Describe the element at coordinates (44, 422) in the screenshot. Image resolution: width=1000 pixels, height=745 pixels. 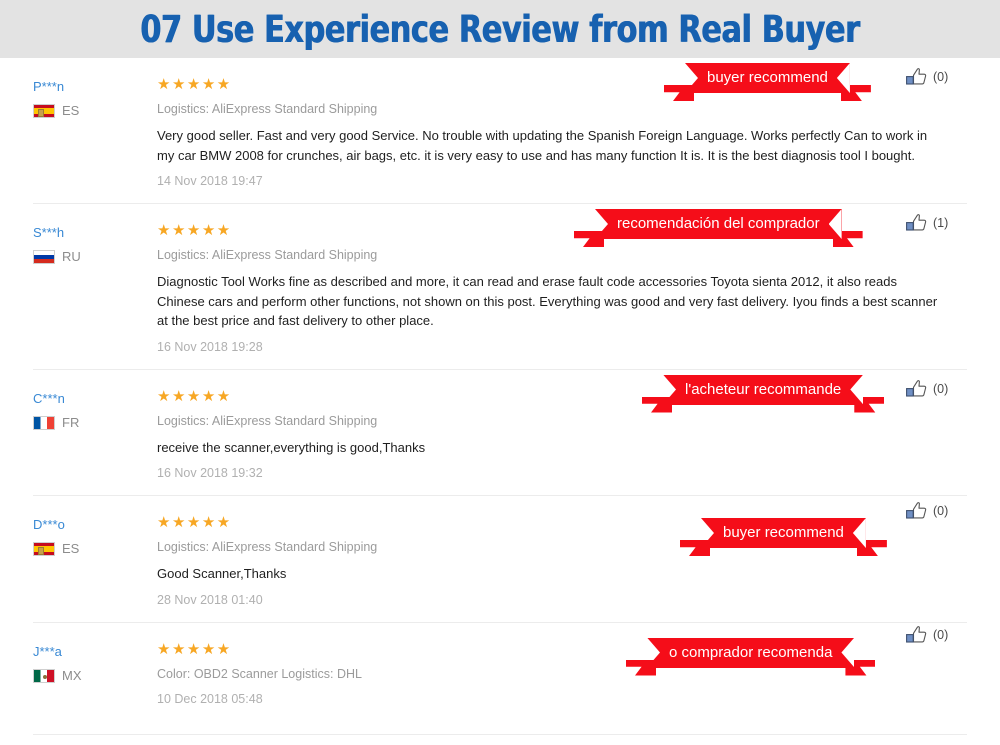
I see `fr-flag-icon` at that location.